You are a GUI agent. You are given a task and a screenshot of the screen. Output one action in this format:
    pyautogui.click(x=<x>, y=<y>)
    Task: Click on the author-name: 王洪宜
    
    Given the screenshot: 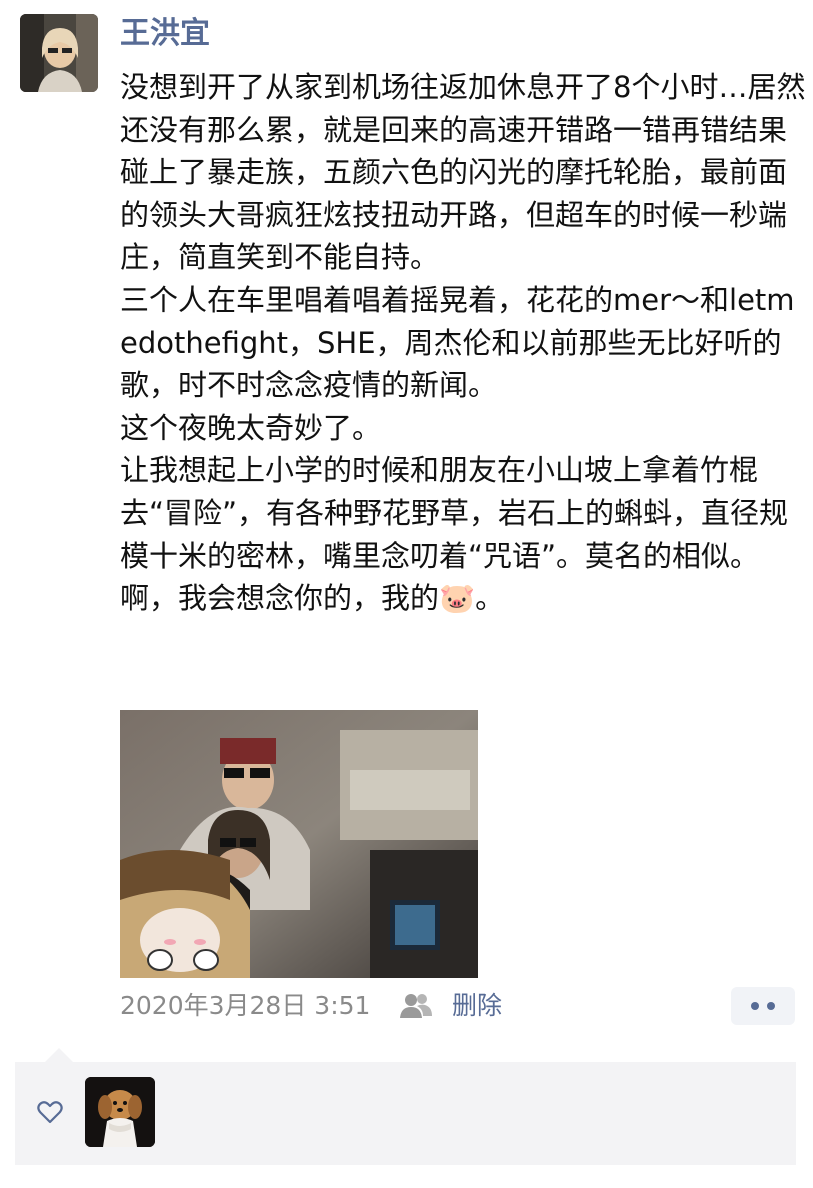 What is the action you would take?
    pyautogui.click(x=165, y=34)
    